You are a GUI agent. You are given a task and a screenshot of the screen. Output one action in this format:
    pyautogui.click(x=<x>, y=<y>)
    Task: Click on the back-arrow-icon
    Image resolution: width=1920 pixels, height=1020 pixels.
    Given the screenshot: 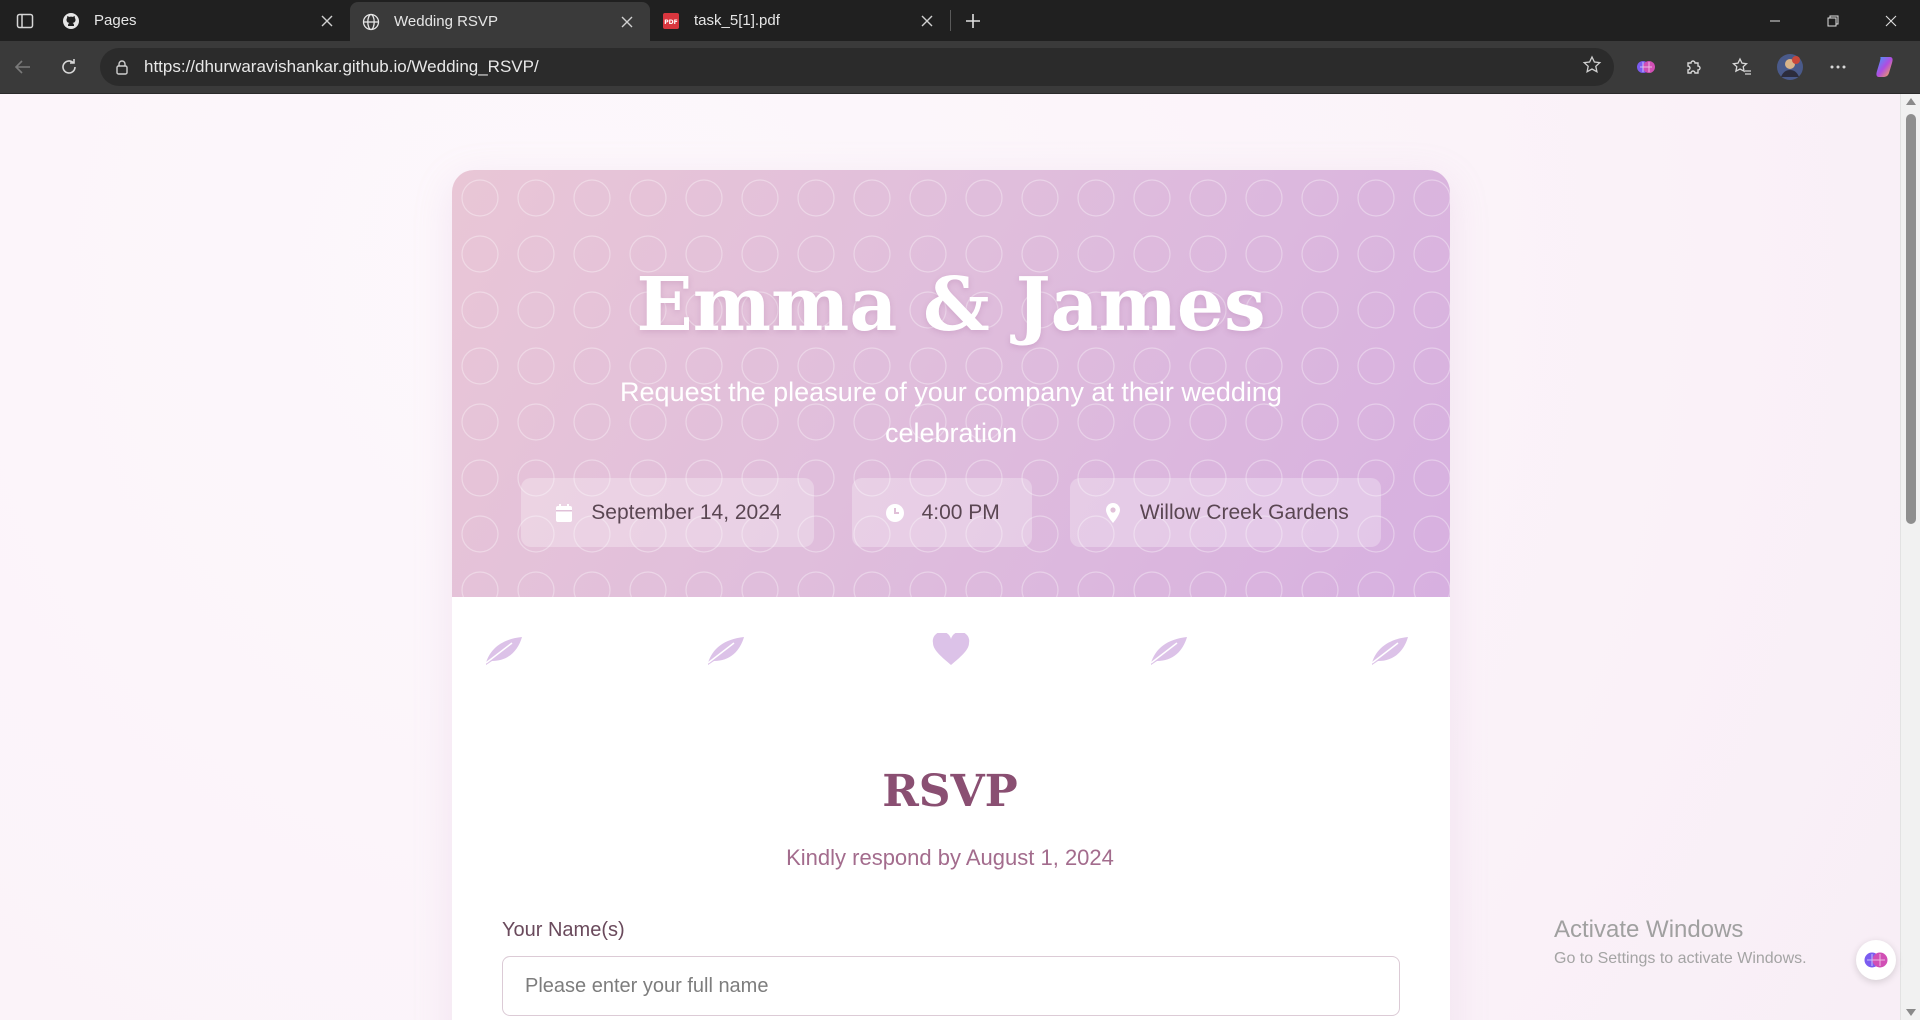 What is the action you would take?
    pyautogui.click(x=22, y=67)
    